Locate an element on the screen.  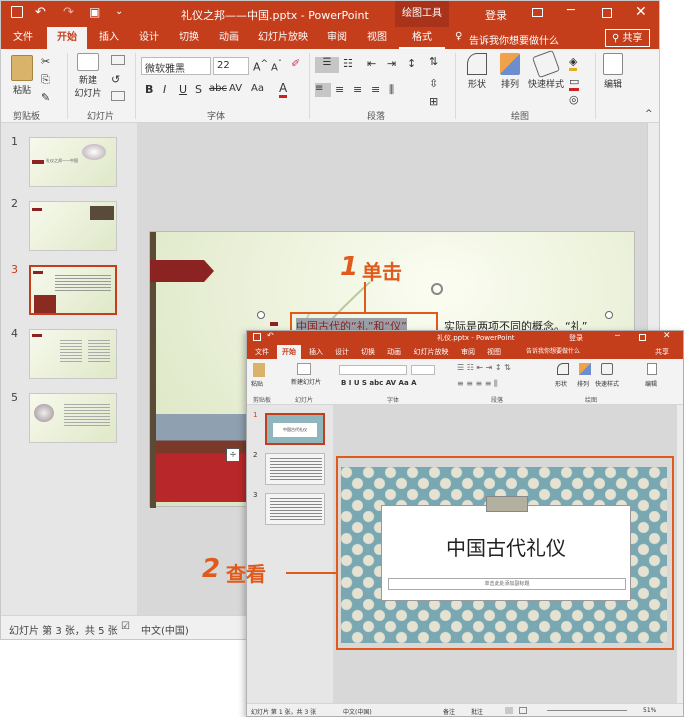
copy-icon: ⎘ is located at coordinates (45, 80).